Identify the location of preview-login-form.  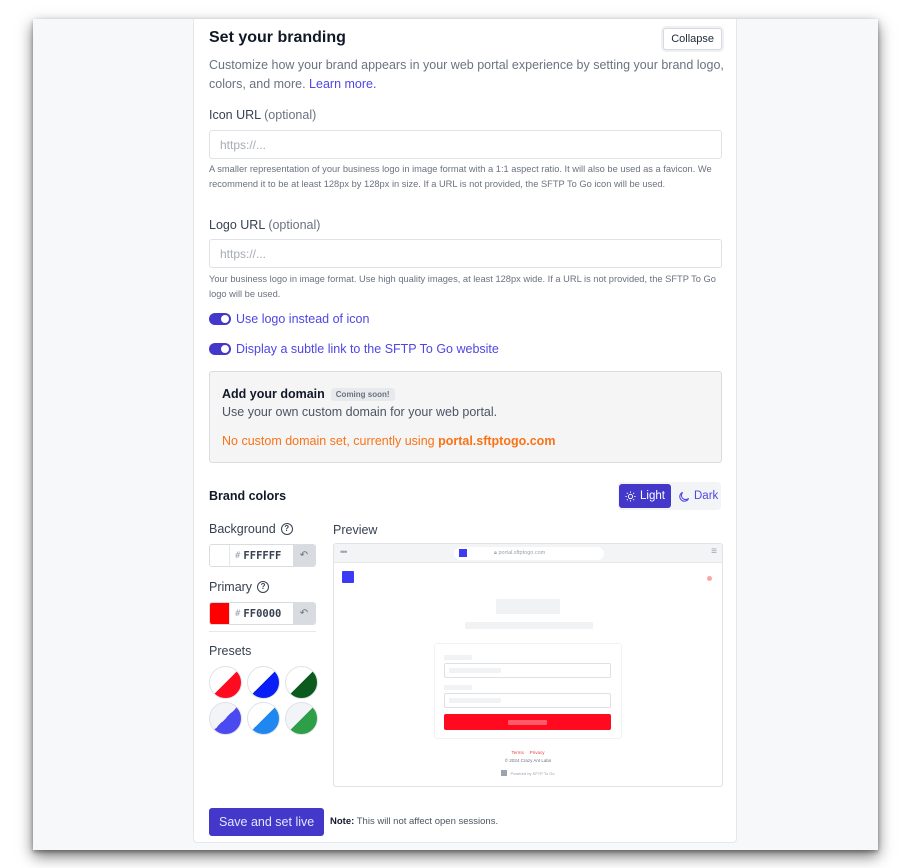
(528, 691).